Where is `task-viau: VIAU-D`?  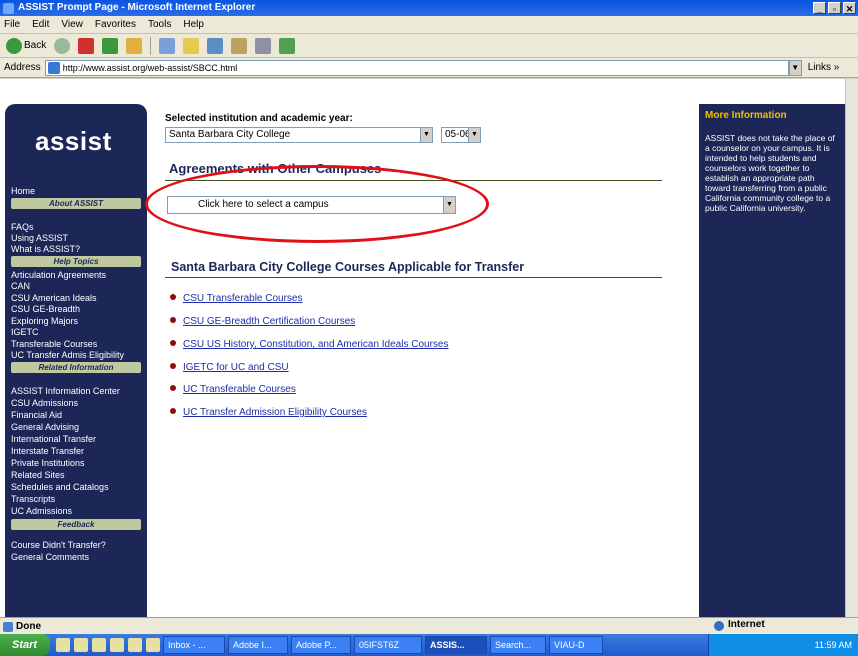
task-viau: VIAU-D is located at coordinates (576, 645).